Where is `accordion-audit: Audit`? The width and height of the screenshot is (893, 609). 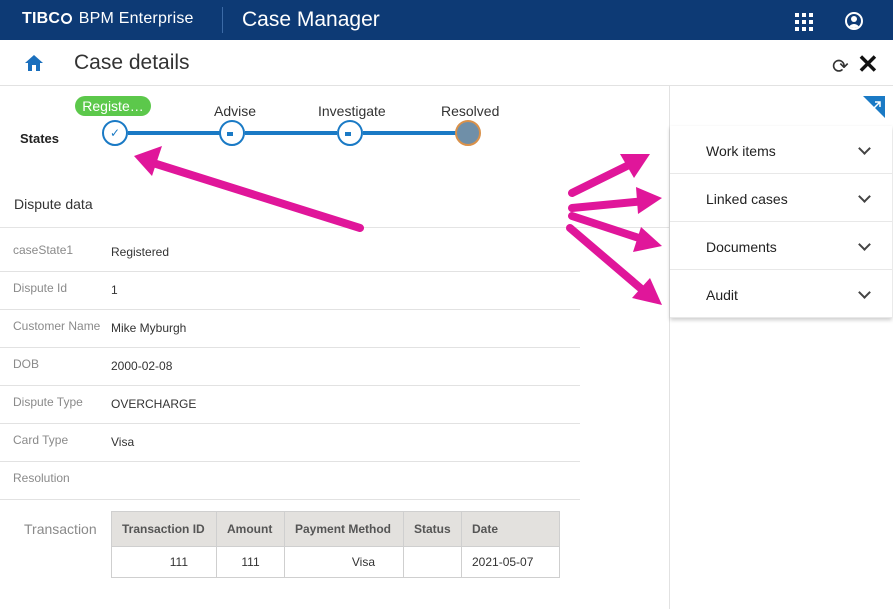
accordion-audit: Audit is located at coordinates (781, 294).